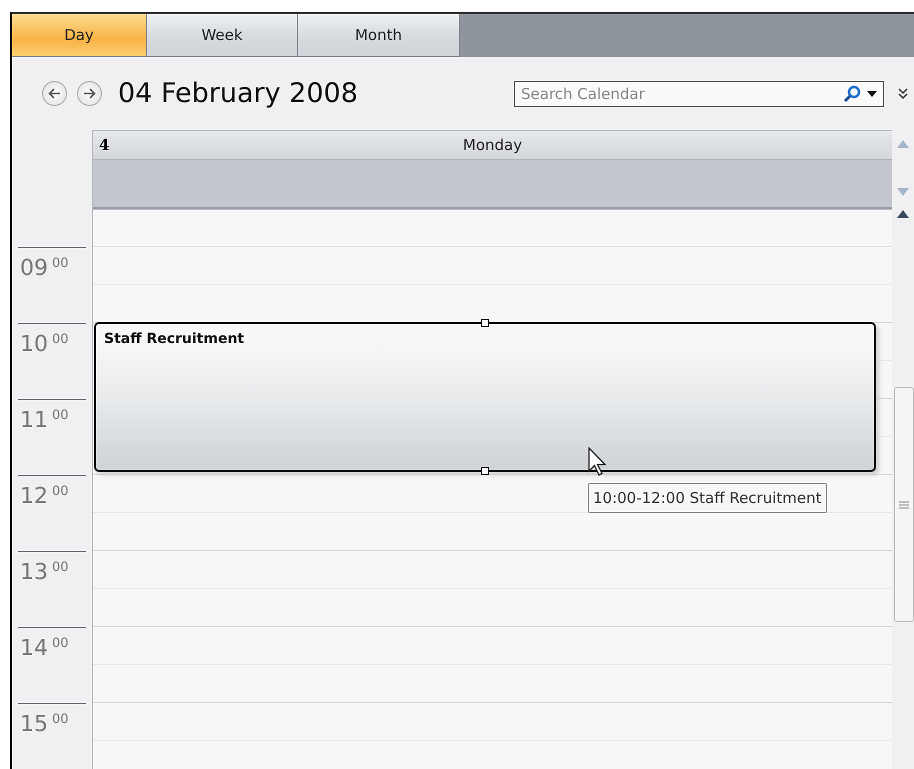  Describe the element at coordinates (238, 93) in the screenshot. I see `date-title: 04 February 2008` at that location.